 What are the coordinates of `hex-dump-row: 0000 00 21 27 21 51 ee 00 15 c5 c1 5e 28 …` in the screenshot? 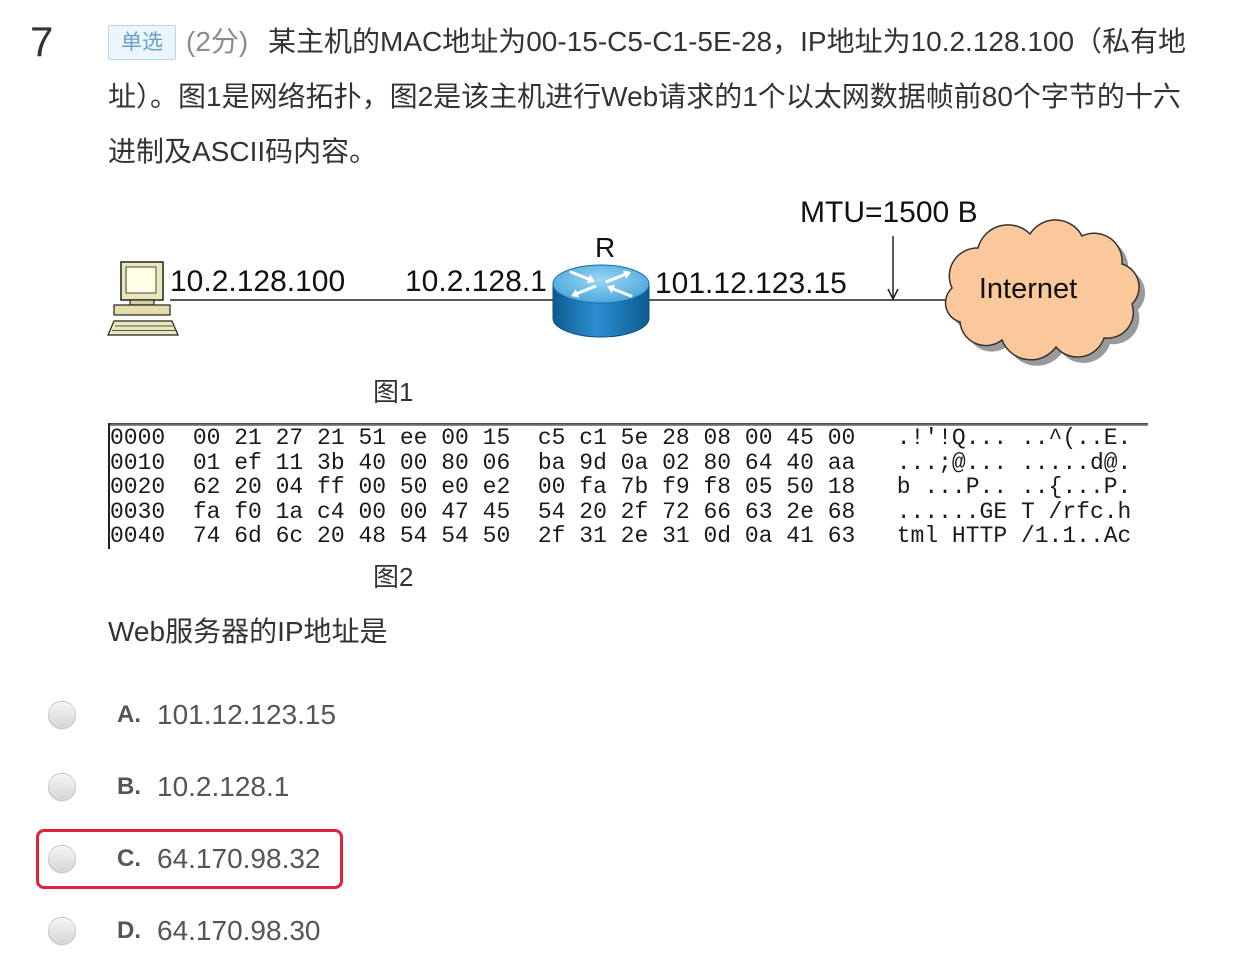 It's located at (620, 438).